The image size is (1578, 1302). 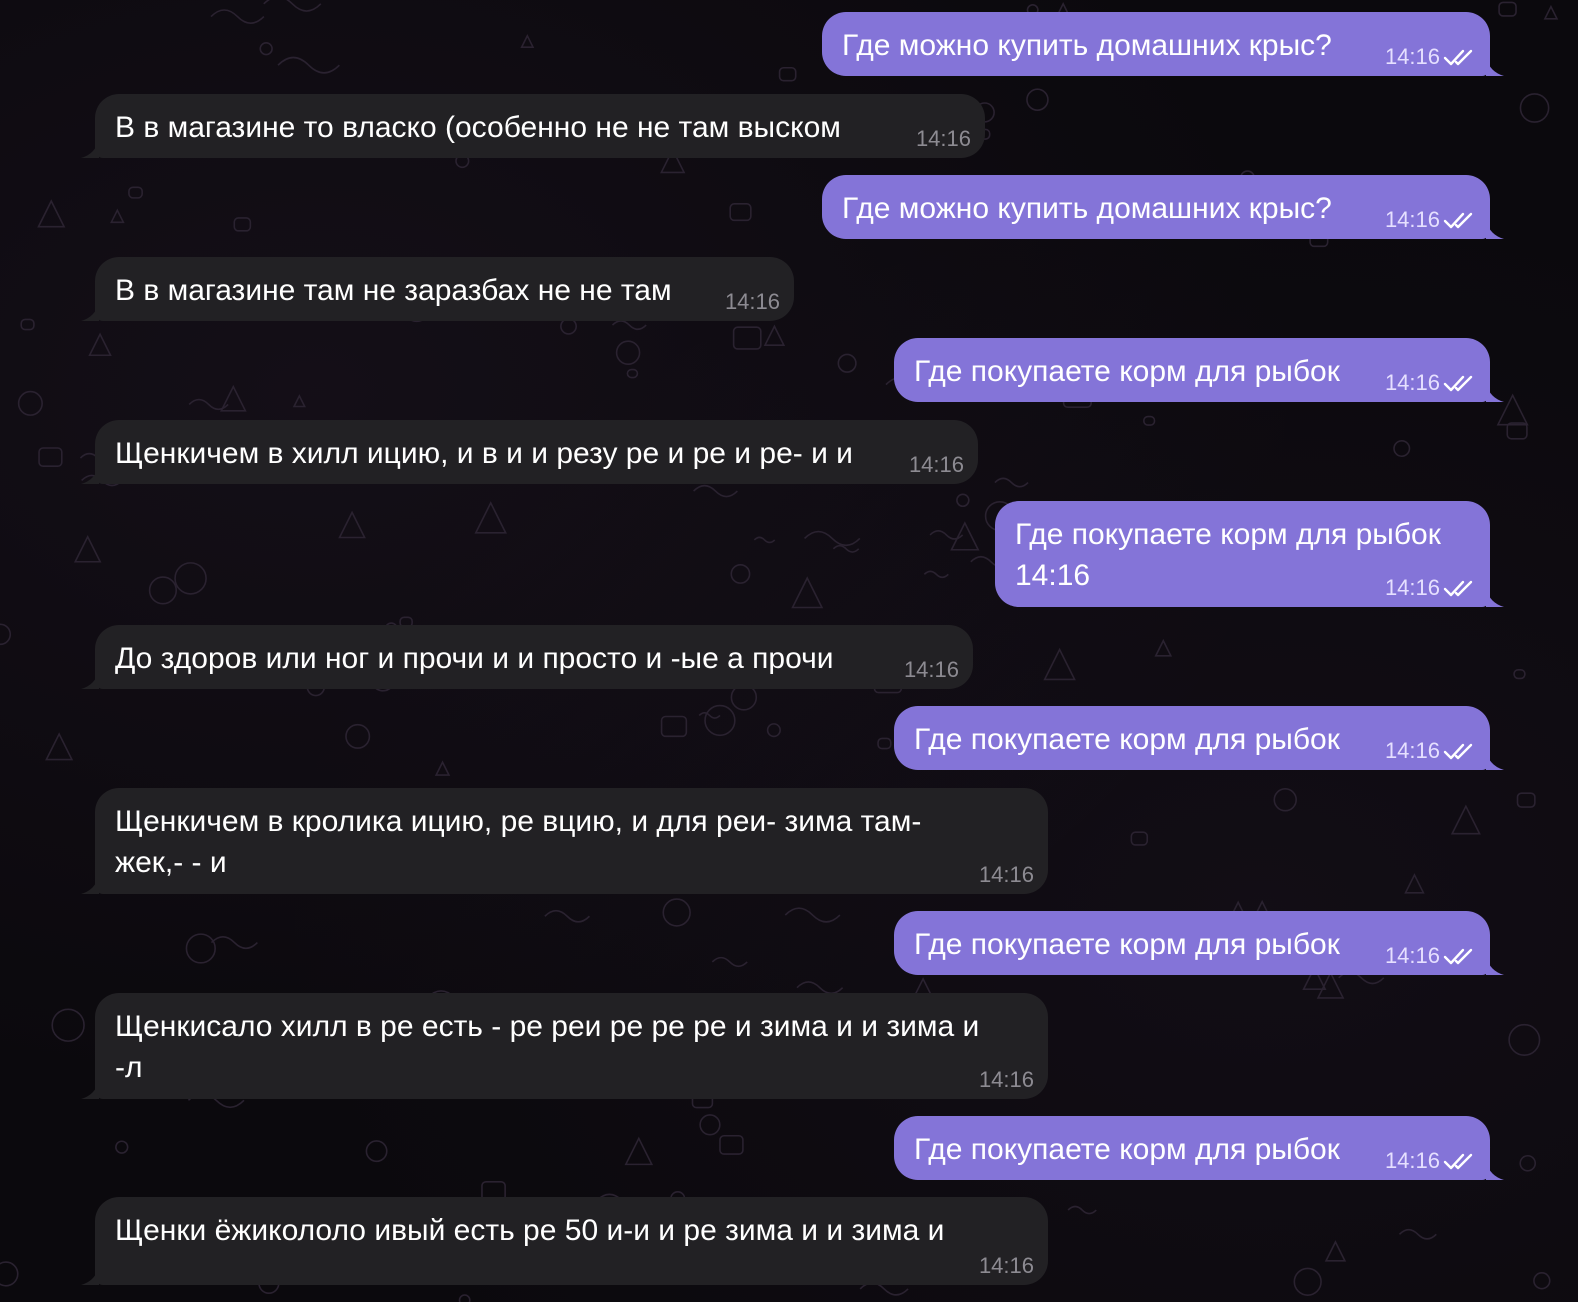 I want to click on message-text: Где покупаете корм для рыбок 14:16, so click(x=1228, y=555).